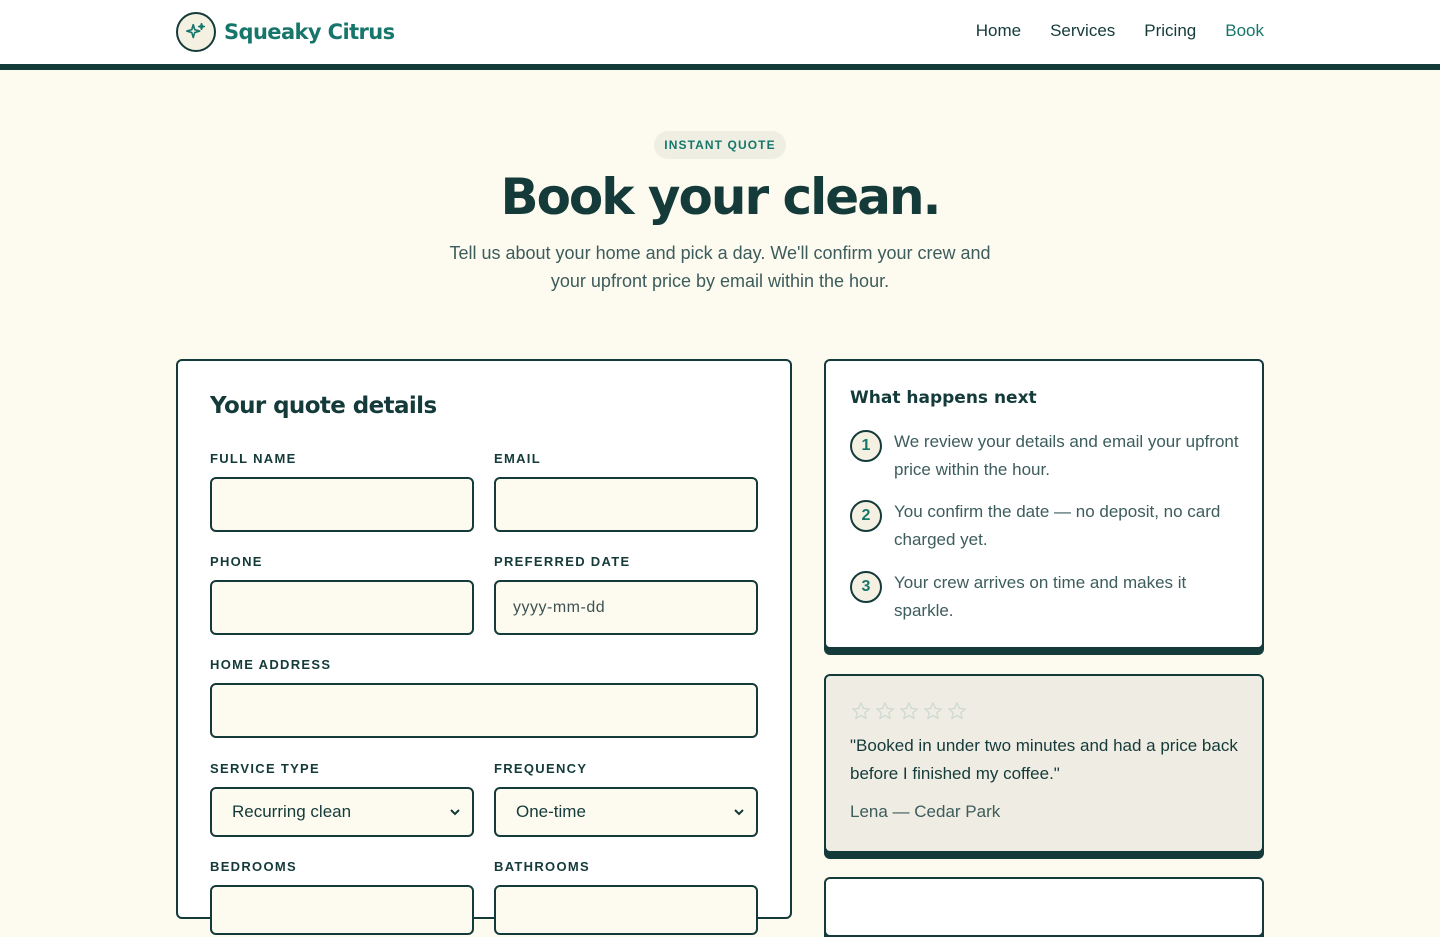 The image size is (1440, 937). What do you see at coordinates (925, 811) in the screenshot?
I see `testimonial-author: Lena — Cedar Park` at bounding box center [925, 811].